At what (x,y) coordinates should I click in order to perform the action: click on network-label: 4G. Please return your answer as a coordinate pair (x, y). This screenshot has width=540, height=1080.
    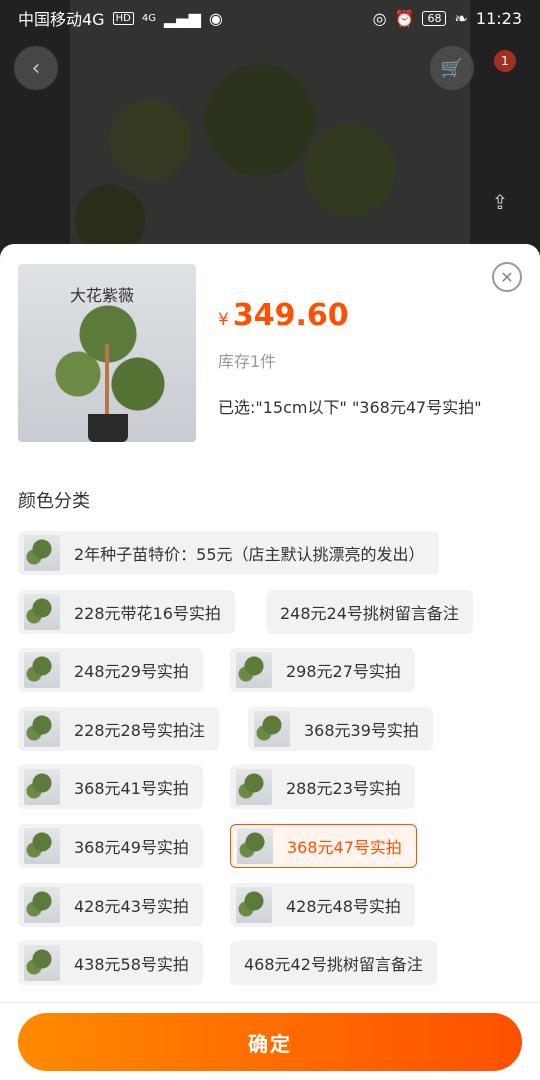
    Looking at the image, I should click on (148, 18).